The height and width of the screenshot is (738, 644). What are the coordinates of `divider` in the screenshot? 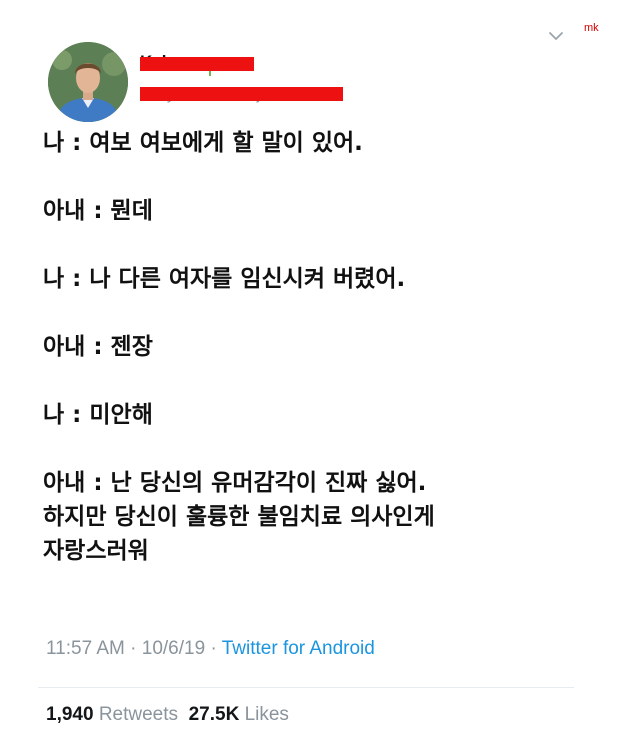 It's located at (306, 687).